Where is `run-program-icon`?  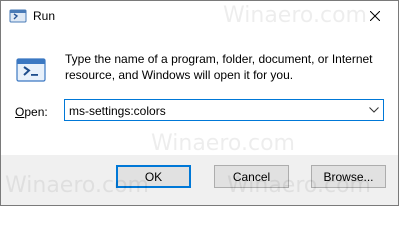 run-program-icon is located at coordinates (31, 70).